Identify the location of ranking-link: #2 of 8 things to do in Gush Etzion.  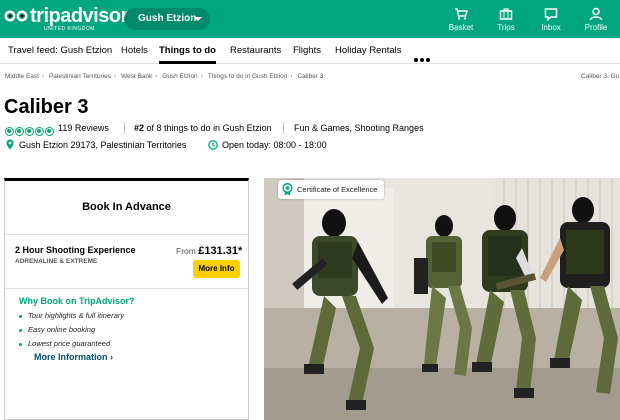
(203, 128).